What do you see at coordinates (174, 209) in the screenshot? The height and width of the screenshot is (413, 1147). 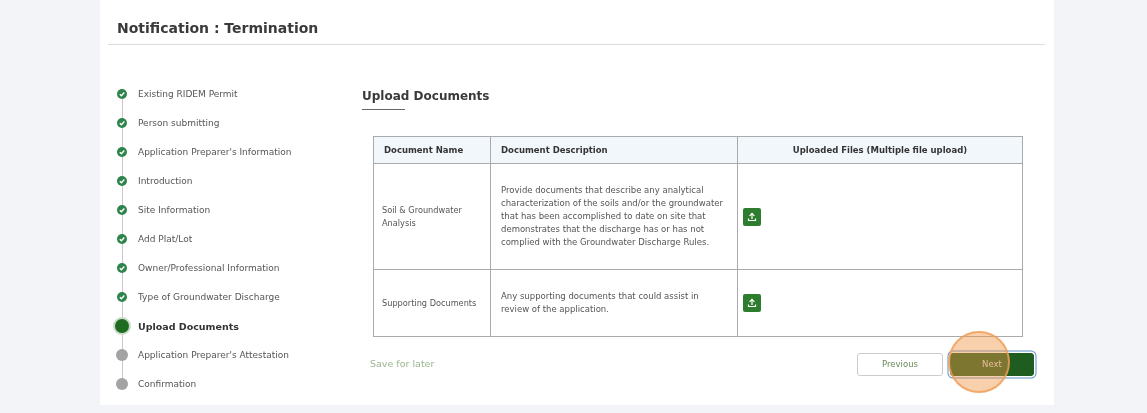 I see `step-label: Site Information` at bounding box center [174, 209].